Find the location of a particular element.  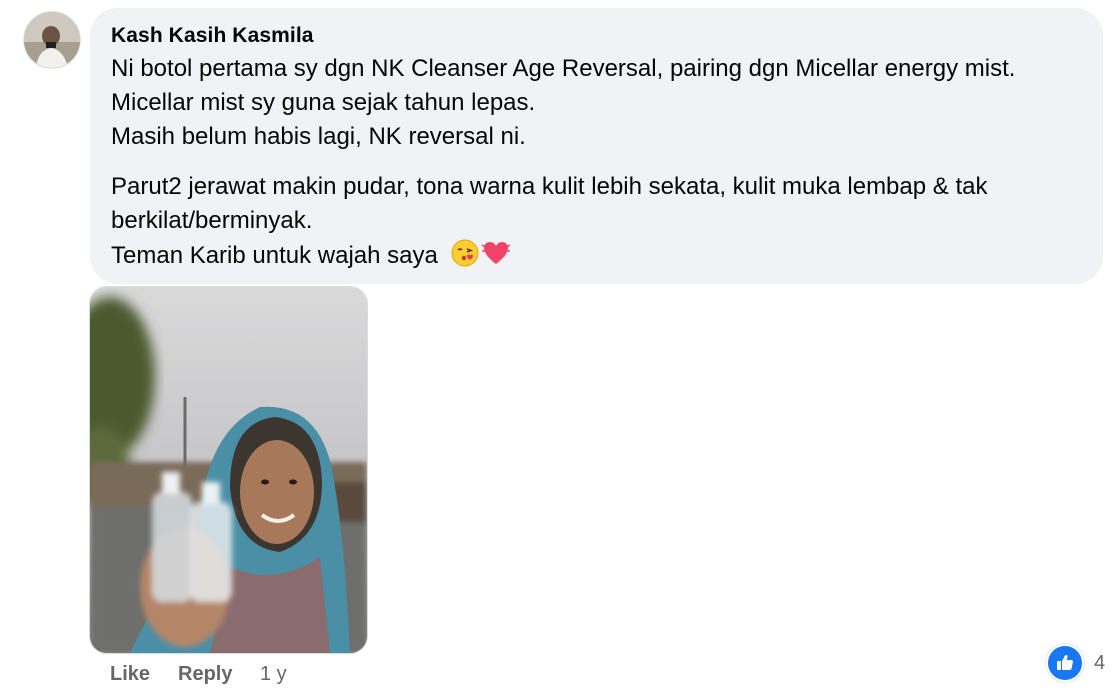

comment-timestamp: 1 y is located at coordinates (273, 674).